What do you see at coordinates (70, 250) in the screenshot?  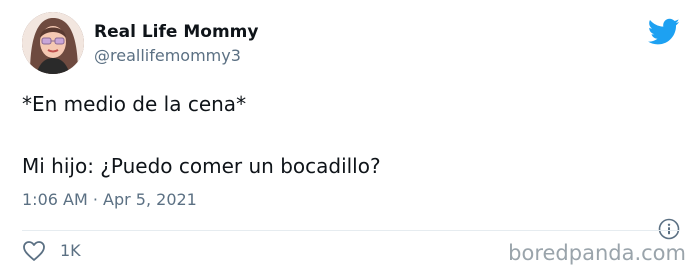 I see `like-count: 1K` at bounding box center [70, 250].